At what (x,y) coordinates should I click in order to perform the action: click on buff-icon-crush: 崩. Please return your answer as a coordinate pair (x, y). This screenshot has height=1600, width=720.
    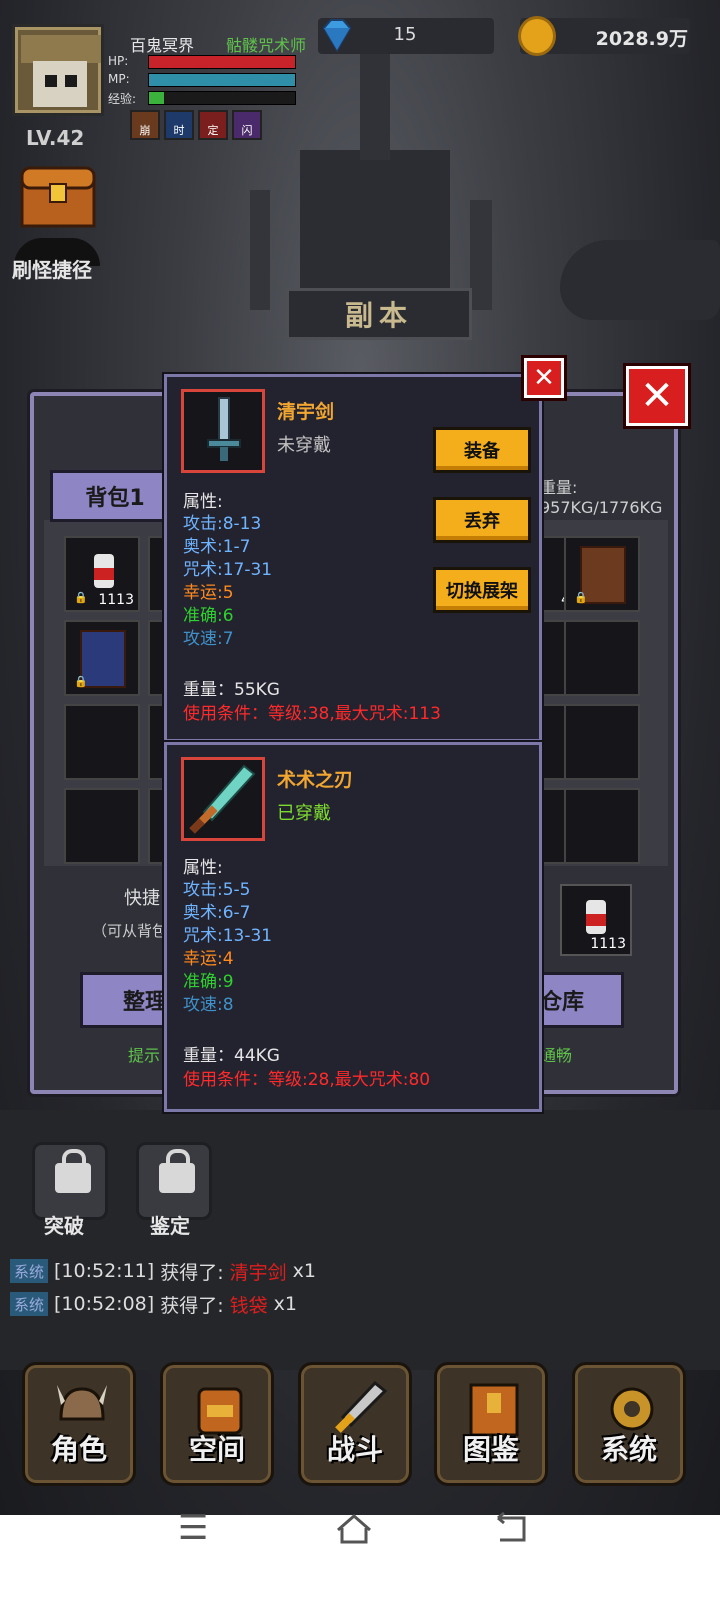
    Looking at the image, I should click on (145, 125).